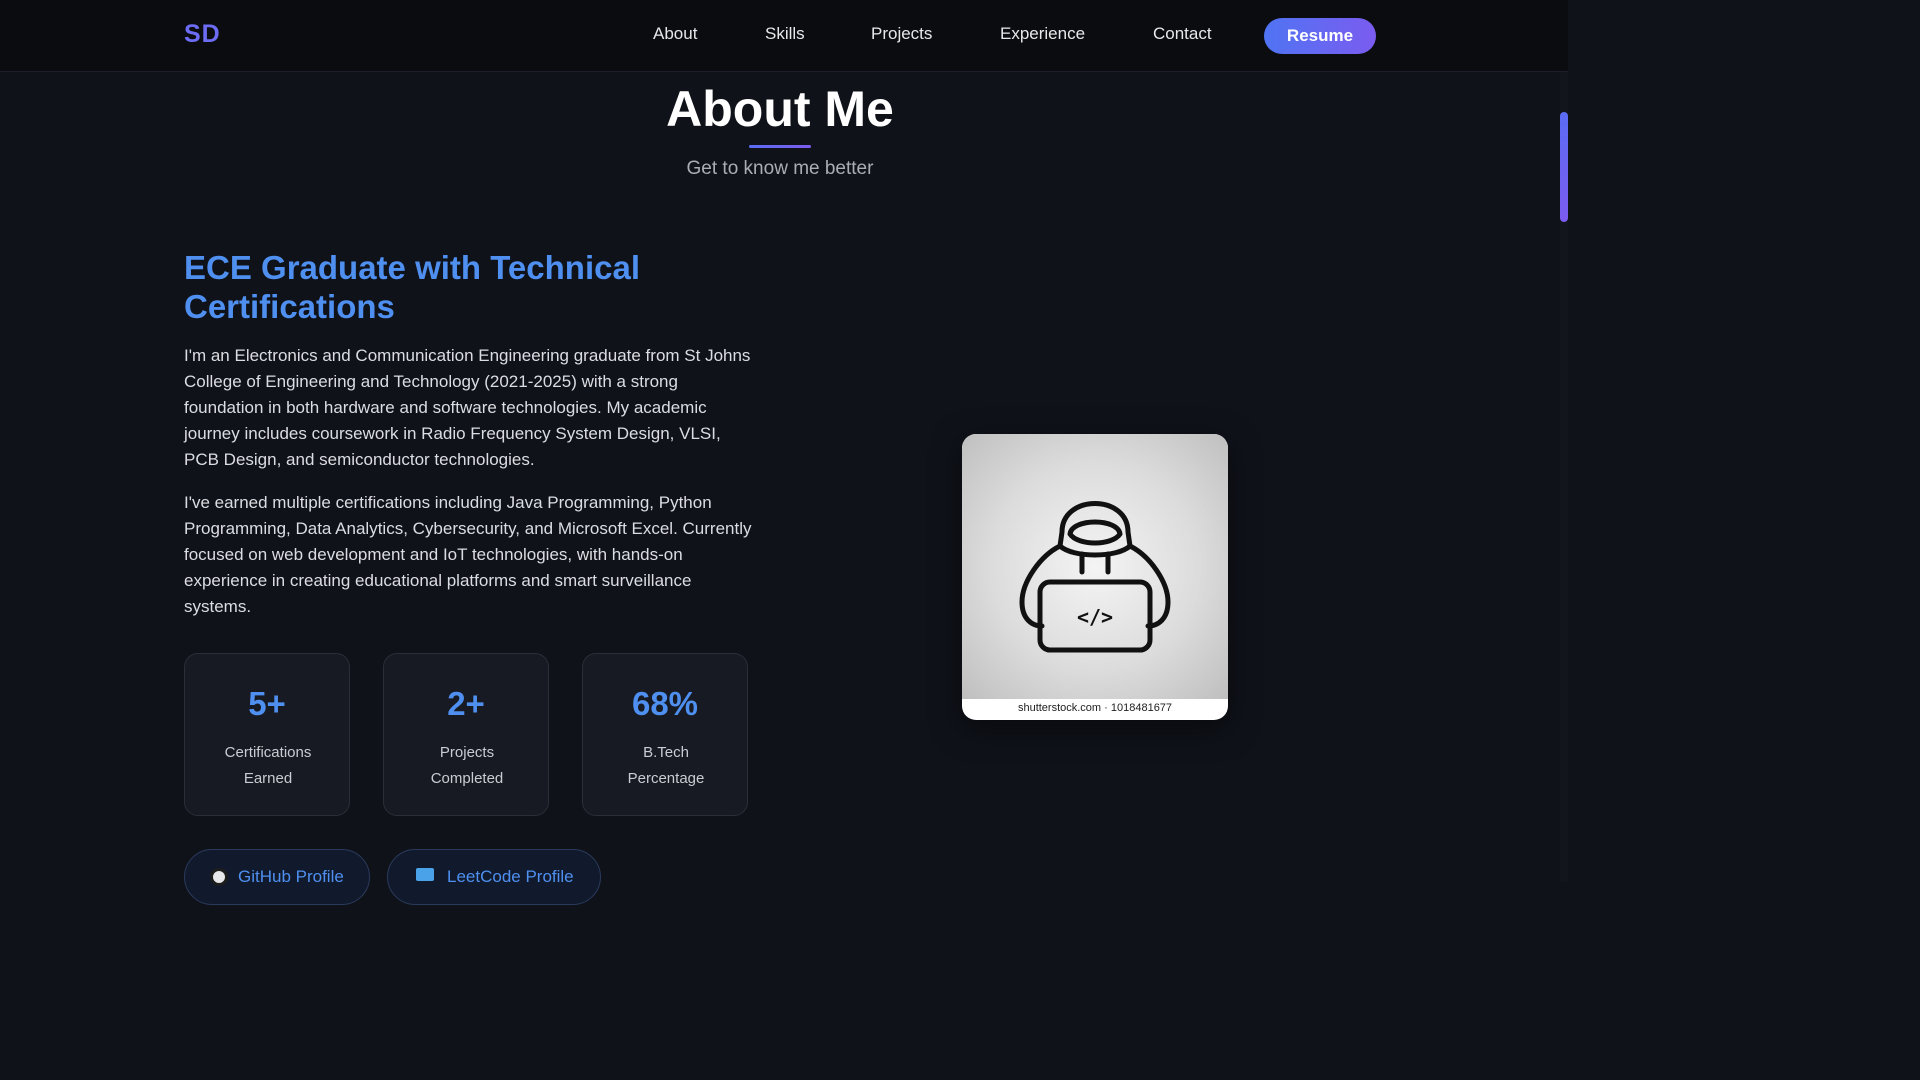 Image resolution: width=1920 pixels, height=1080 pixels. I want to click on github-icon, so click(219, 877).